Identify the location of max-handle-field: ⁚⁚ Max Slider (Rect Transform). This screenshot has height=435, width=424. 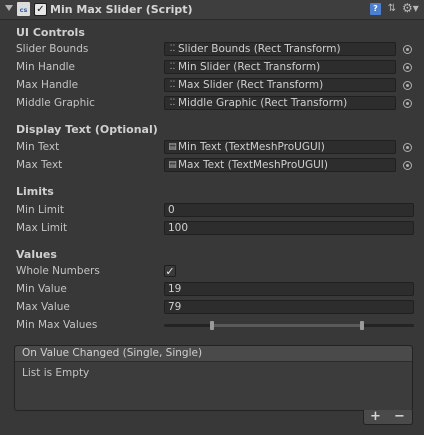
(280, 85).